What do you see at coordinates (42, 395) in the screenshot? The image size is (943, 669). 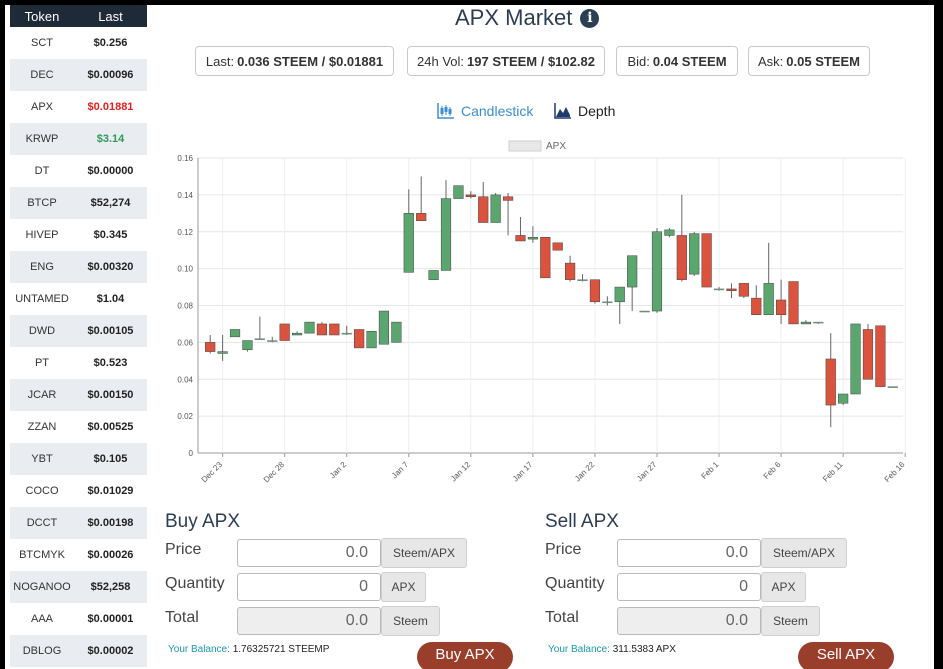 I see `token-symbol: JCAR` at bounding box center [42, 395].